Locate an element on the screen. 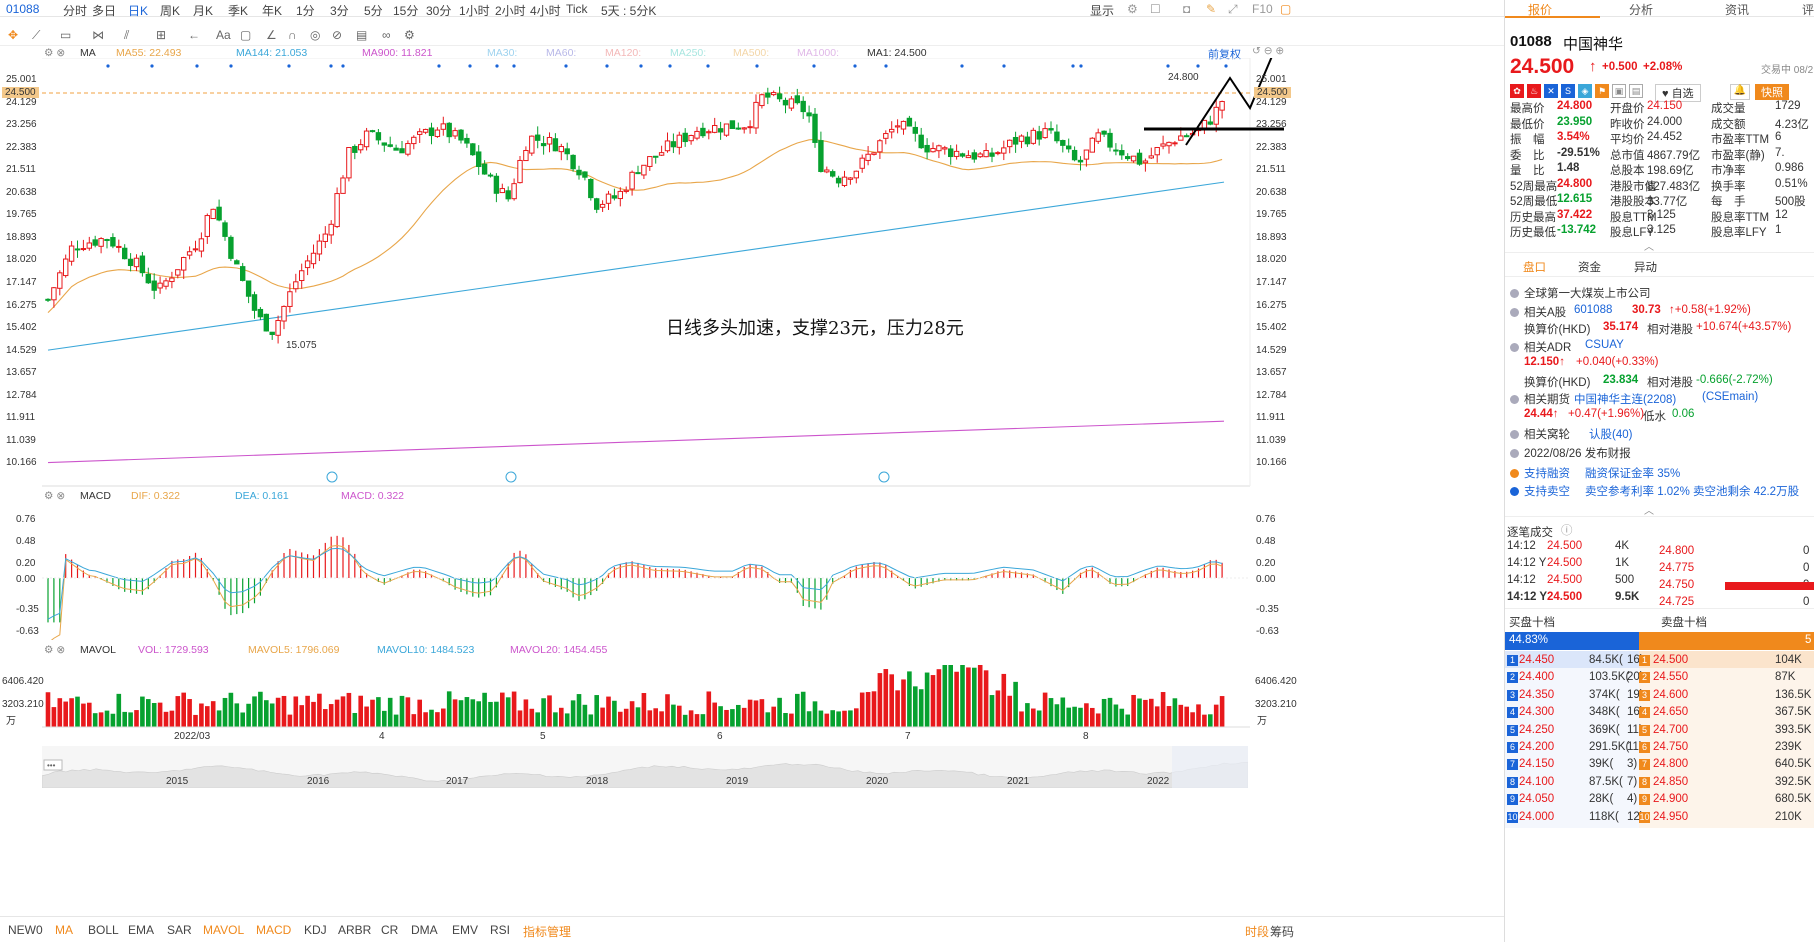 Image resolution: width=1814 pixels, height=942 pixels. note-icon: ▤ is located at coordinates (1636, 91).